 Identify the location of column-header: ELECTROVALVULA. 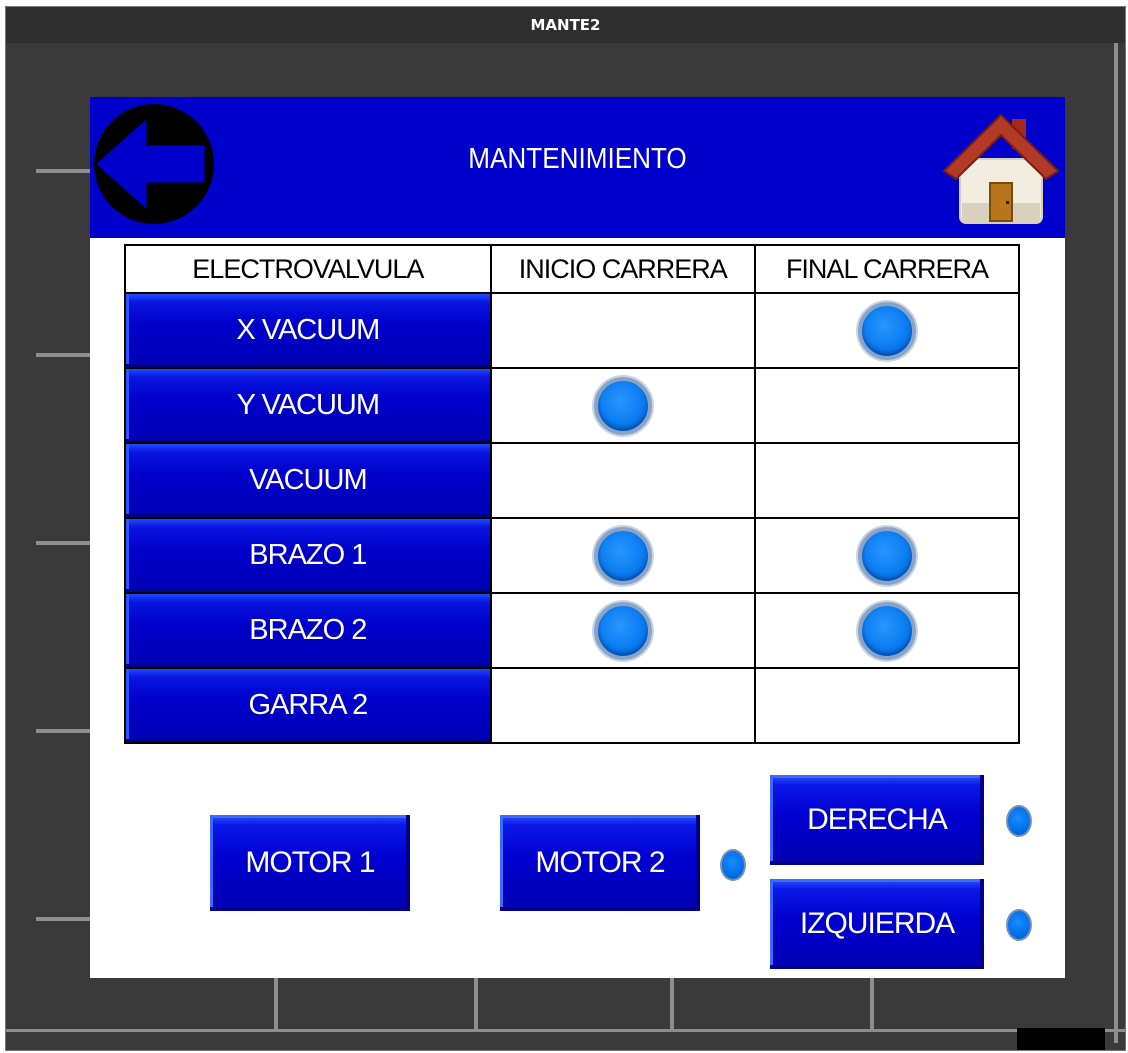
(308, 269).